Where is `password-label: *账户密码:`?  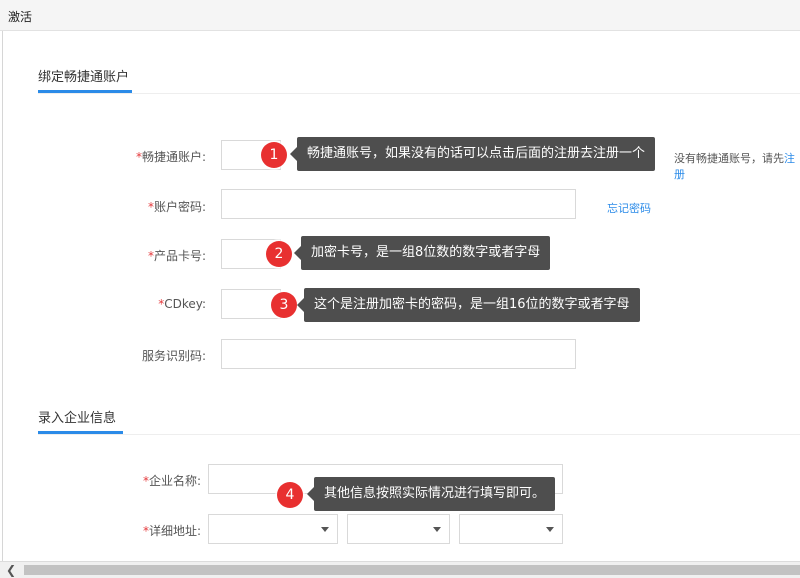 password-label: *账户密码: is located at coordinates (176, 207).